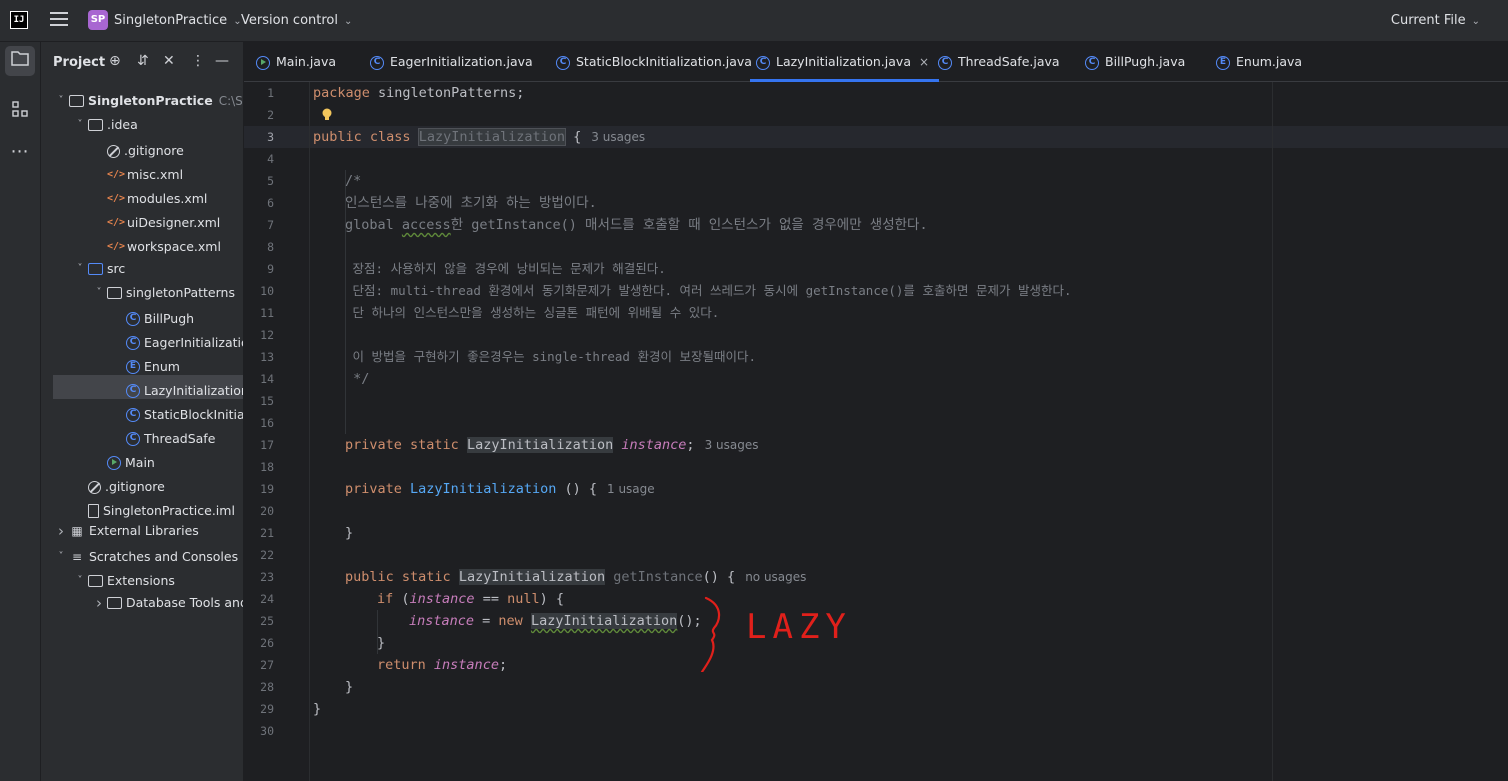  I want to click on options-menu-icon: ⋮, so click(198, 61).